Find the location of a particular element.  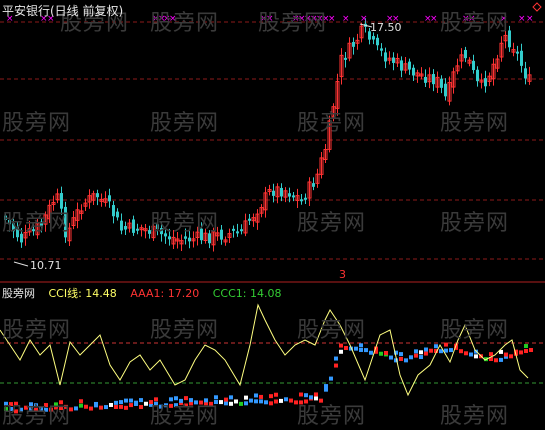

cci-value: CCI线: 14.48 is located at coordinates (82, 293).